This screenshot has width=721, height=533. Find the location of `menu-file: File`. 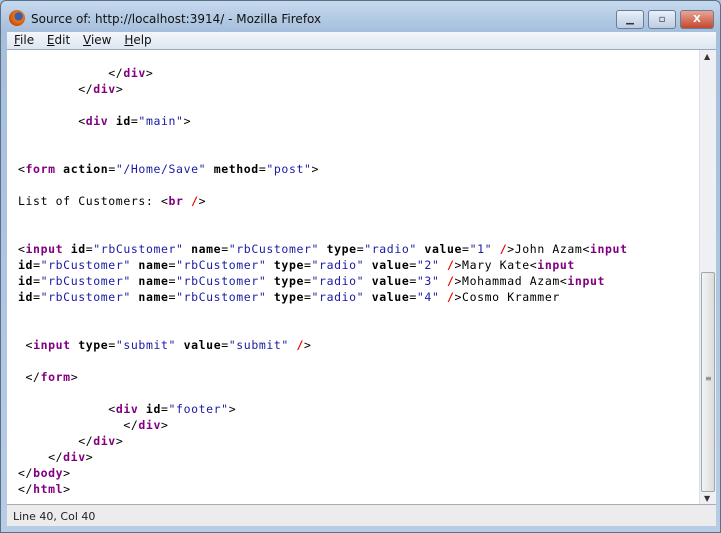

menu-file: File is located at coordinates (24, 40).